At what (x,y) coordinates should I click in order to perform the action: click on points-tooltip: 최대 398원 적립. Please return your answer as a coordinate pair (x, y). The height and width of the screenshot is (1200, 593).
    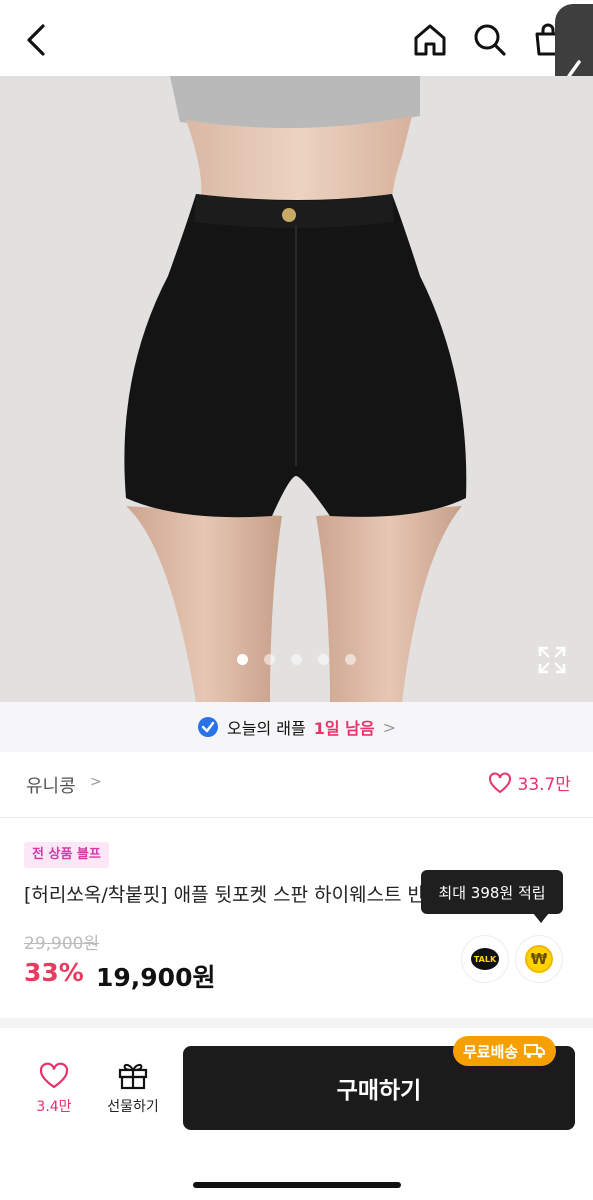
    Looking at the image, I should click on (492, 896).